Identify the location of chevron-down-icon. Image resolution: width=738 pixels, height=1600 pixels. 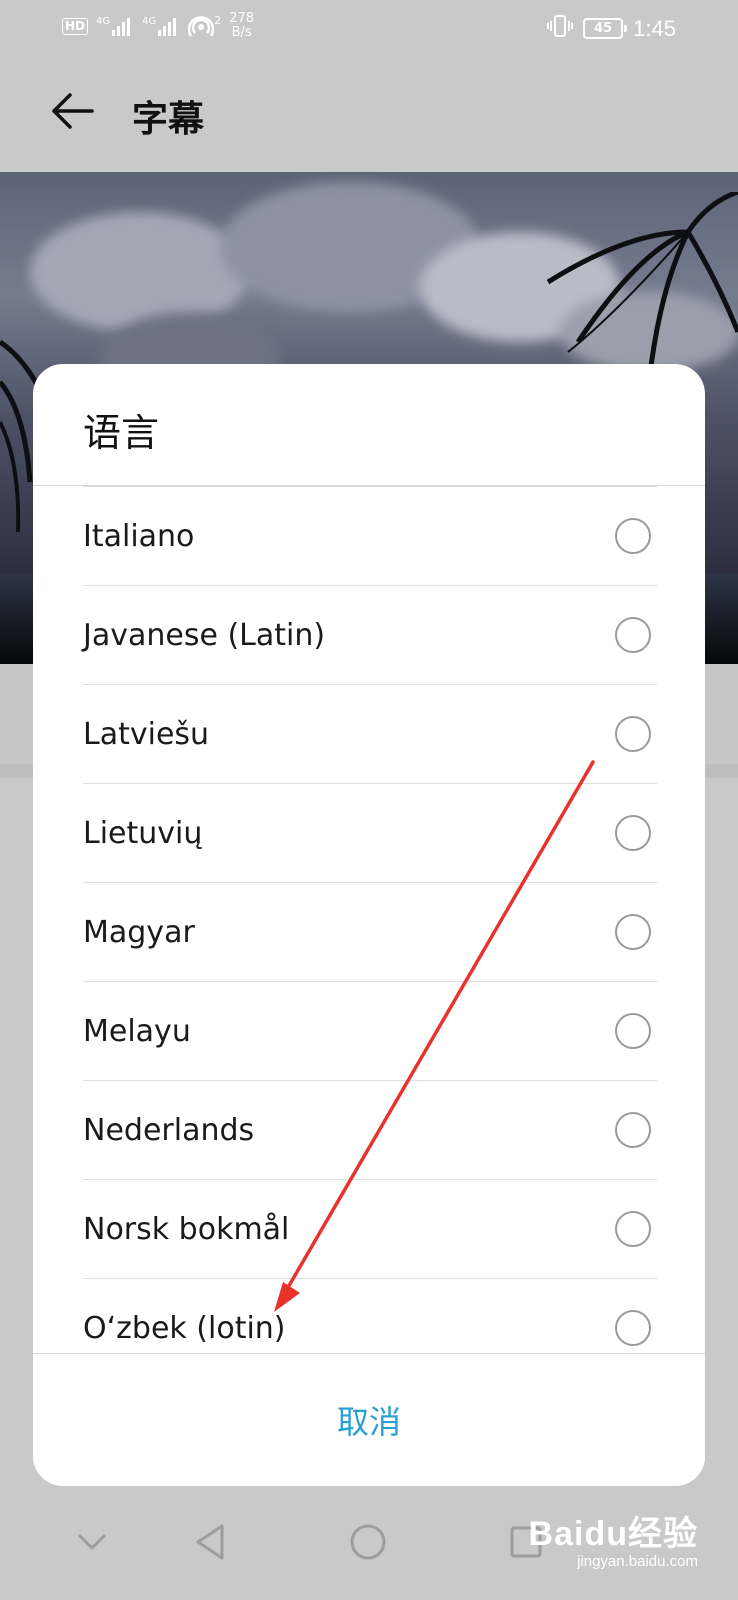
(92, 1542).